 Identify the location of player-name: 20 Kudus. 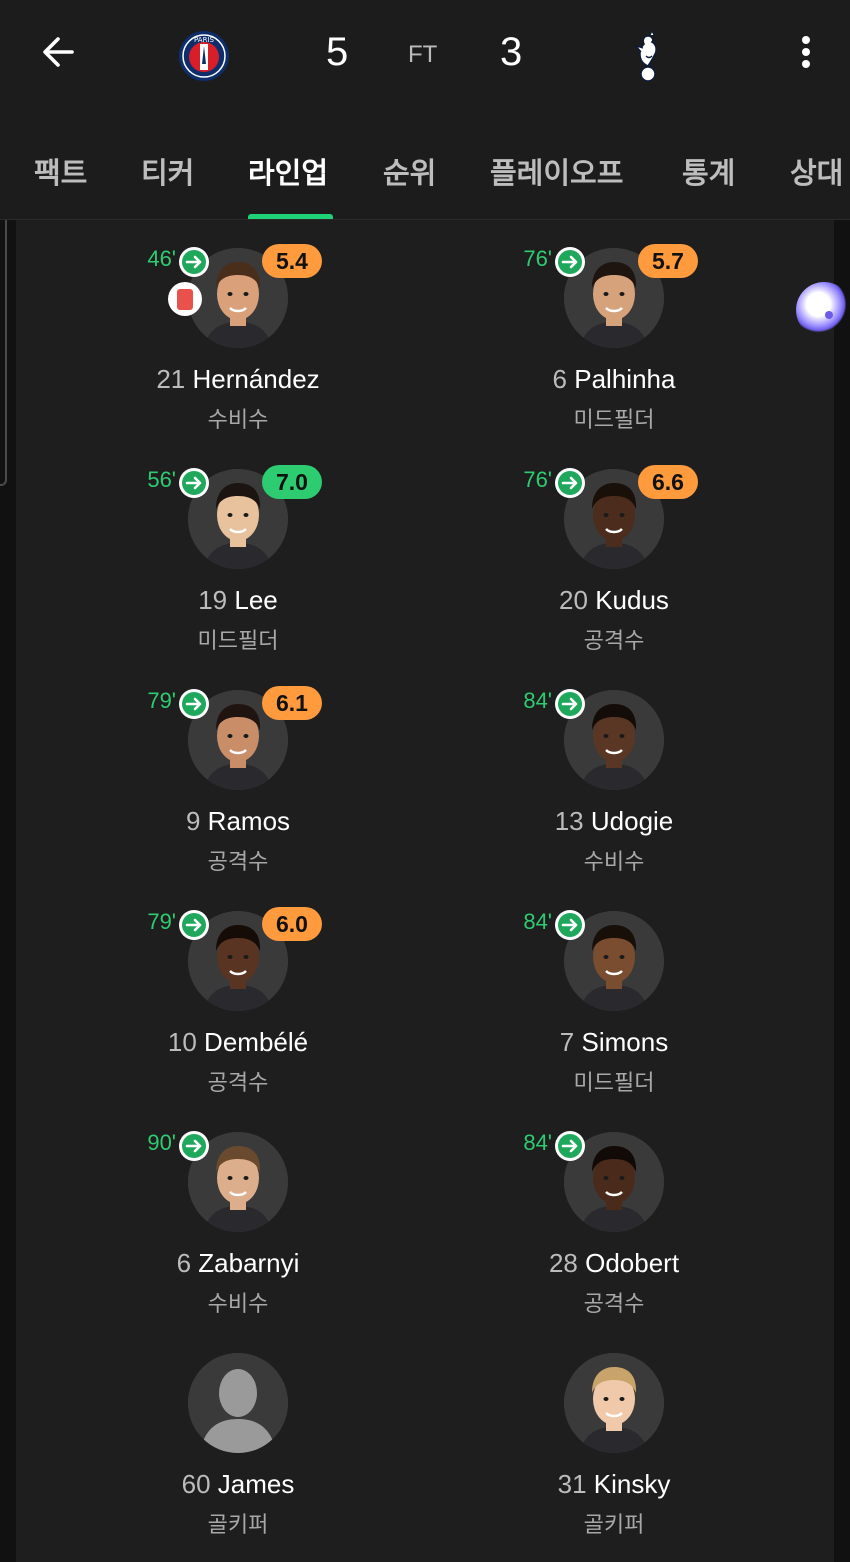
(614, 600).